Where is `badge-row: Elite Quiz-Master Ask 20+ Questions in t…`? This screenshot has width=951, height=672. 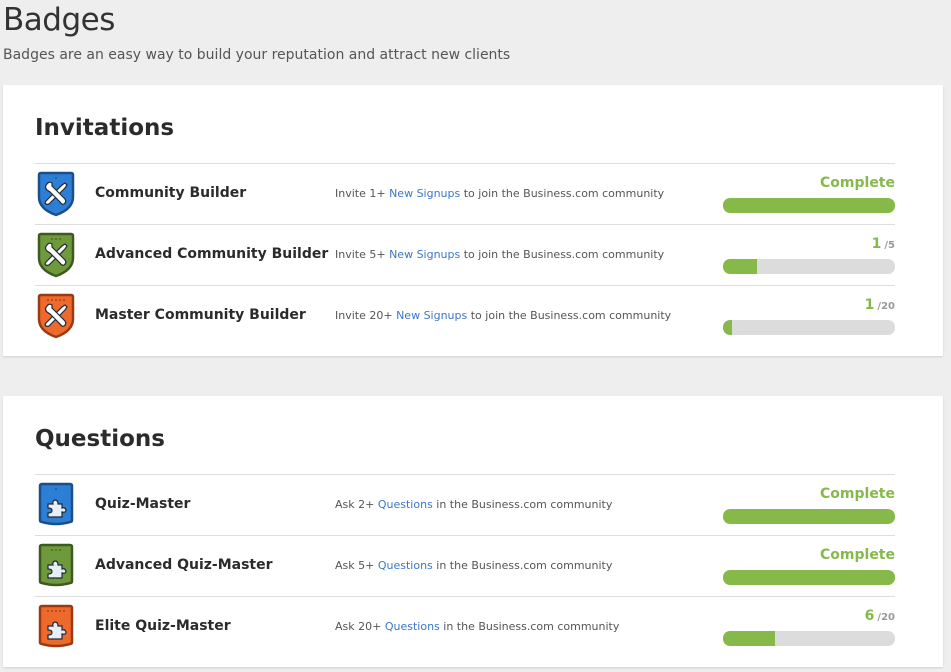 badge-row: Elite Quiz-Master Ask 20+ Questions in t… is located at coordinates (465, 626).